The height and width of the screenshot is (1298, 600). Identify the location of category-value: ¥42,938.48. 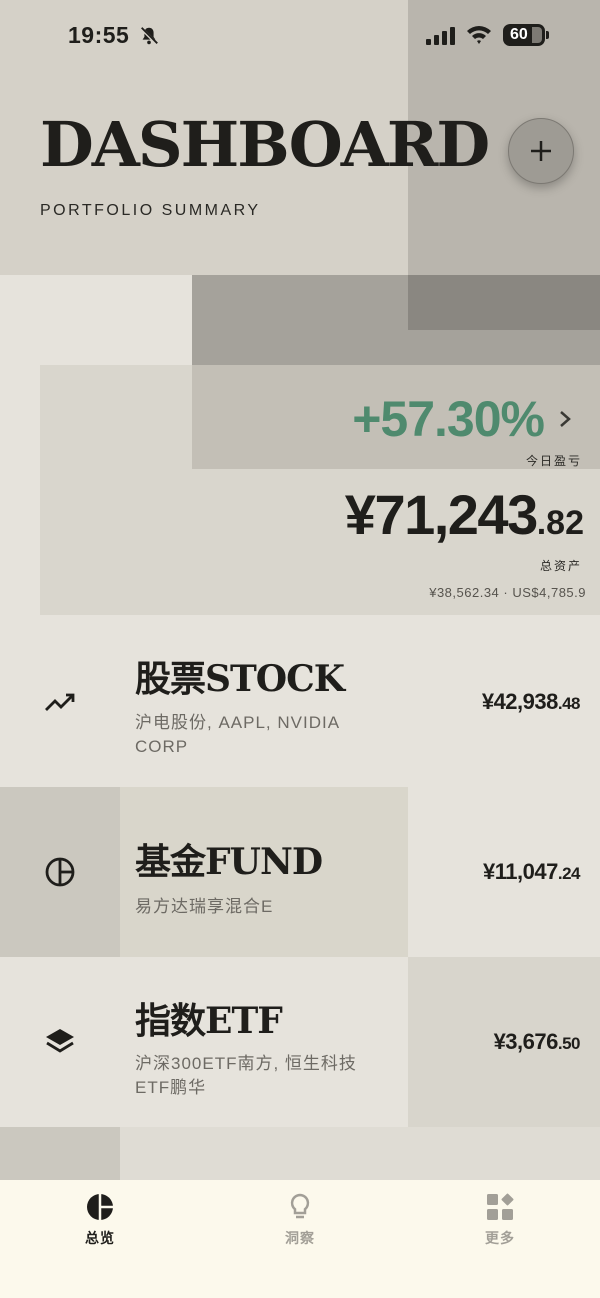
(531, 702).